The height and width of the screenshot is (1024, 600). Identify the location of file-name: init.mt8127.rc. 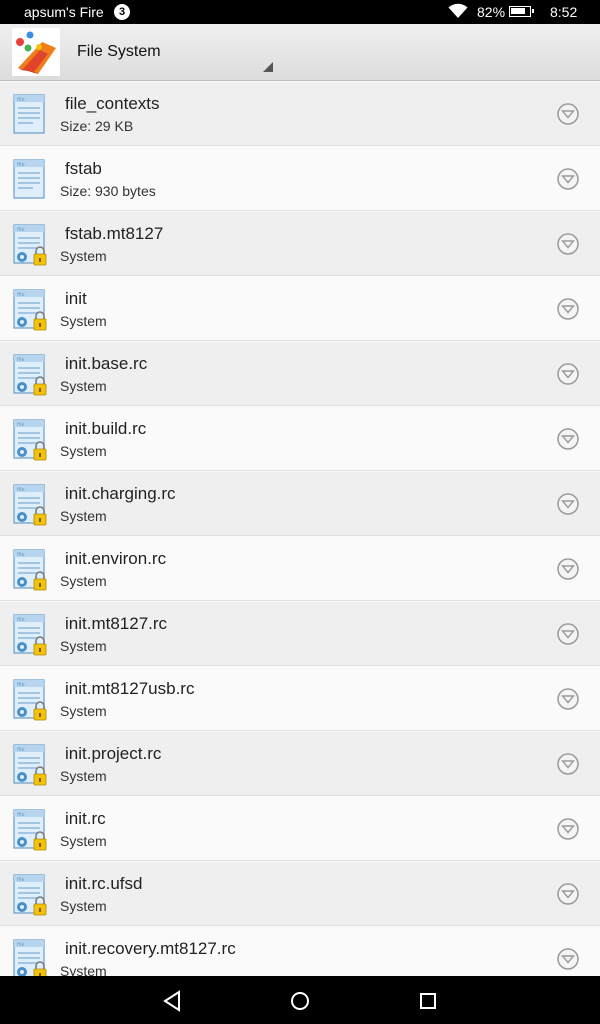
(116, 623).